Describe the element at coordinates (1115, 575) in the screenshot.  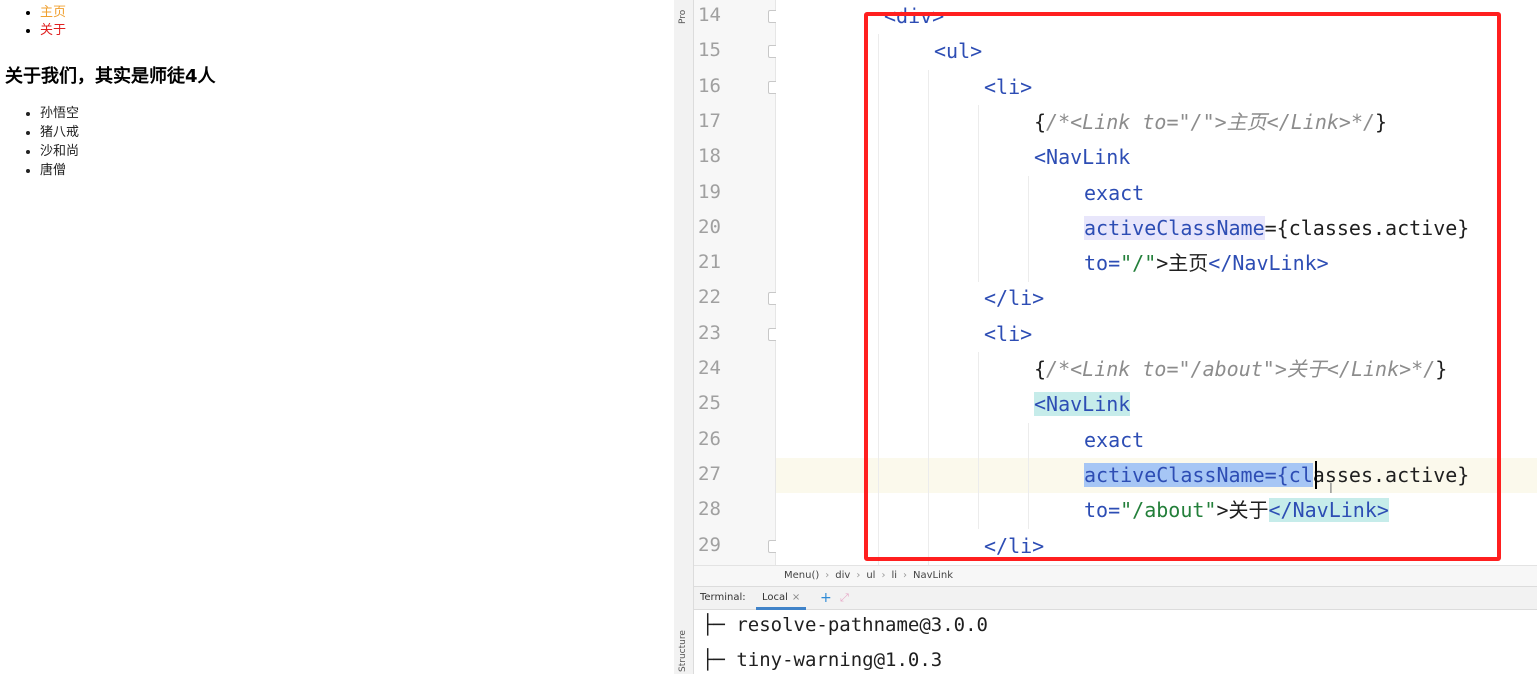
I see `breadcrumb: Menu() › div › ul › li › NavLink` at that location.